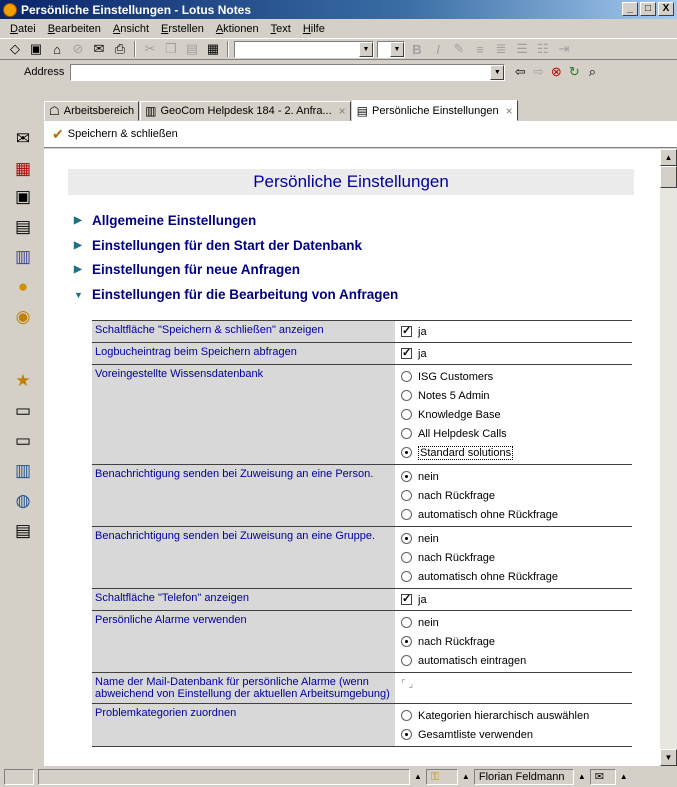  What do you see at coordinates (501, 49) in the screenshot?
I see `align-center-icon: ≣` at bounding box center [501, 49].